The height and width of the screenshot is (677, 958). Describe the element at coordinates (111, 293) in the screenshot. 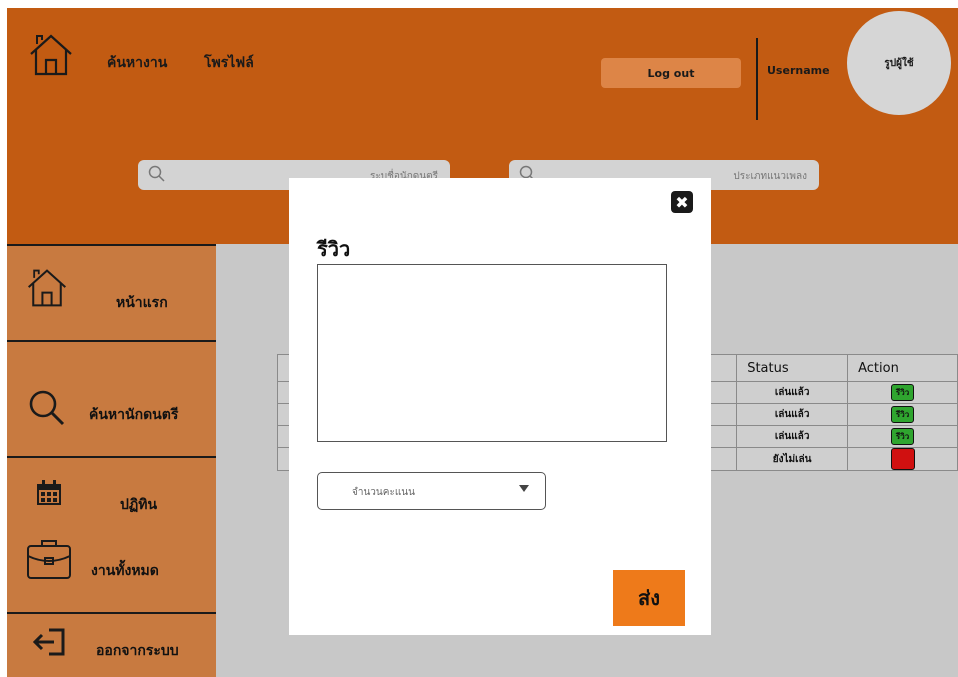

I see `sidebar-item-home: หน้าแรก` at that location.